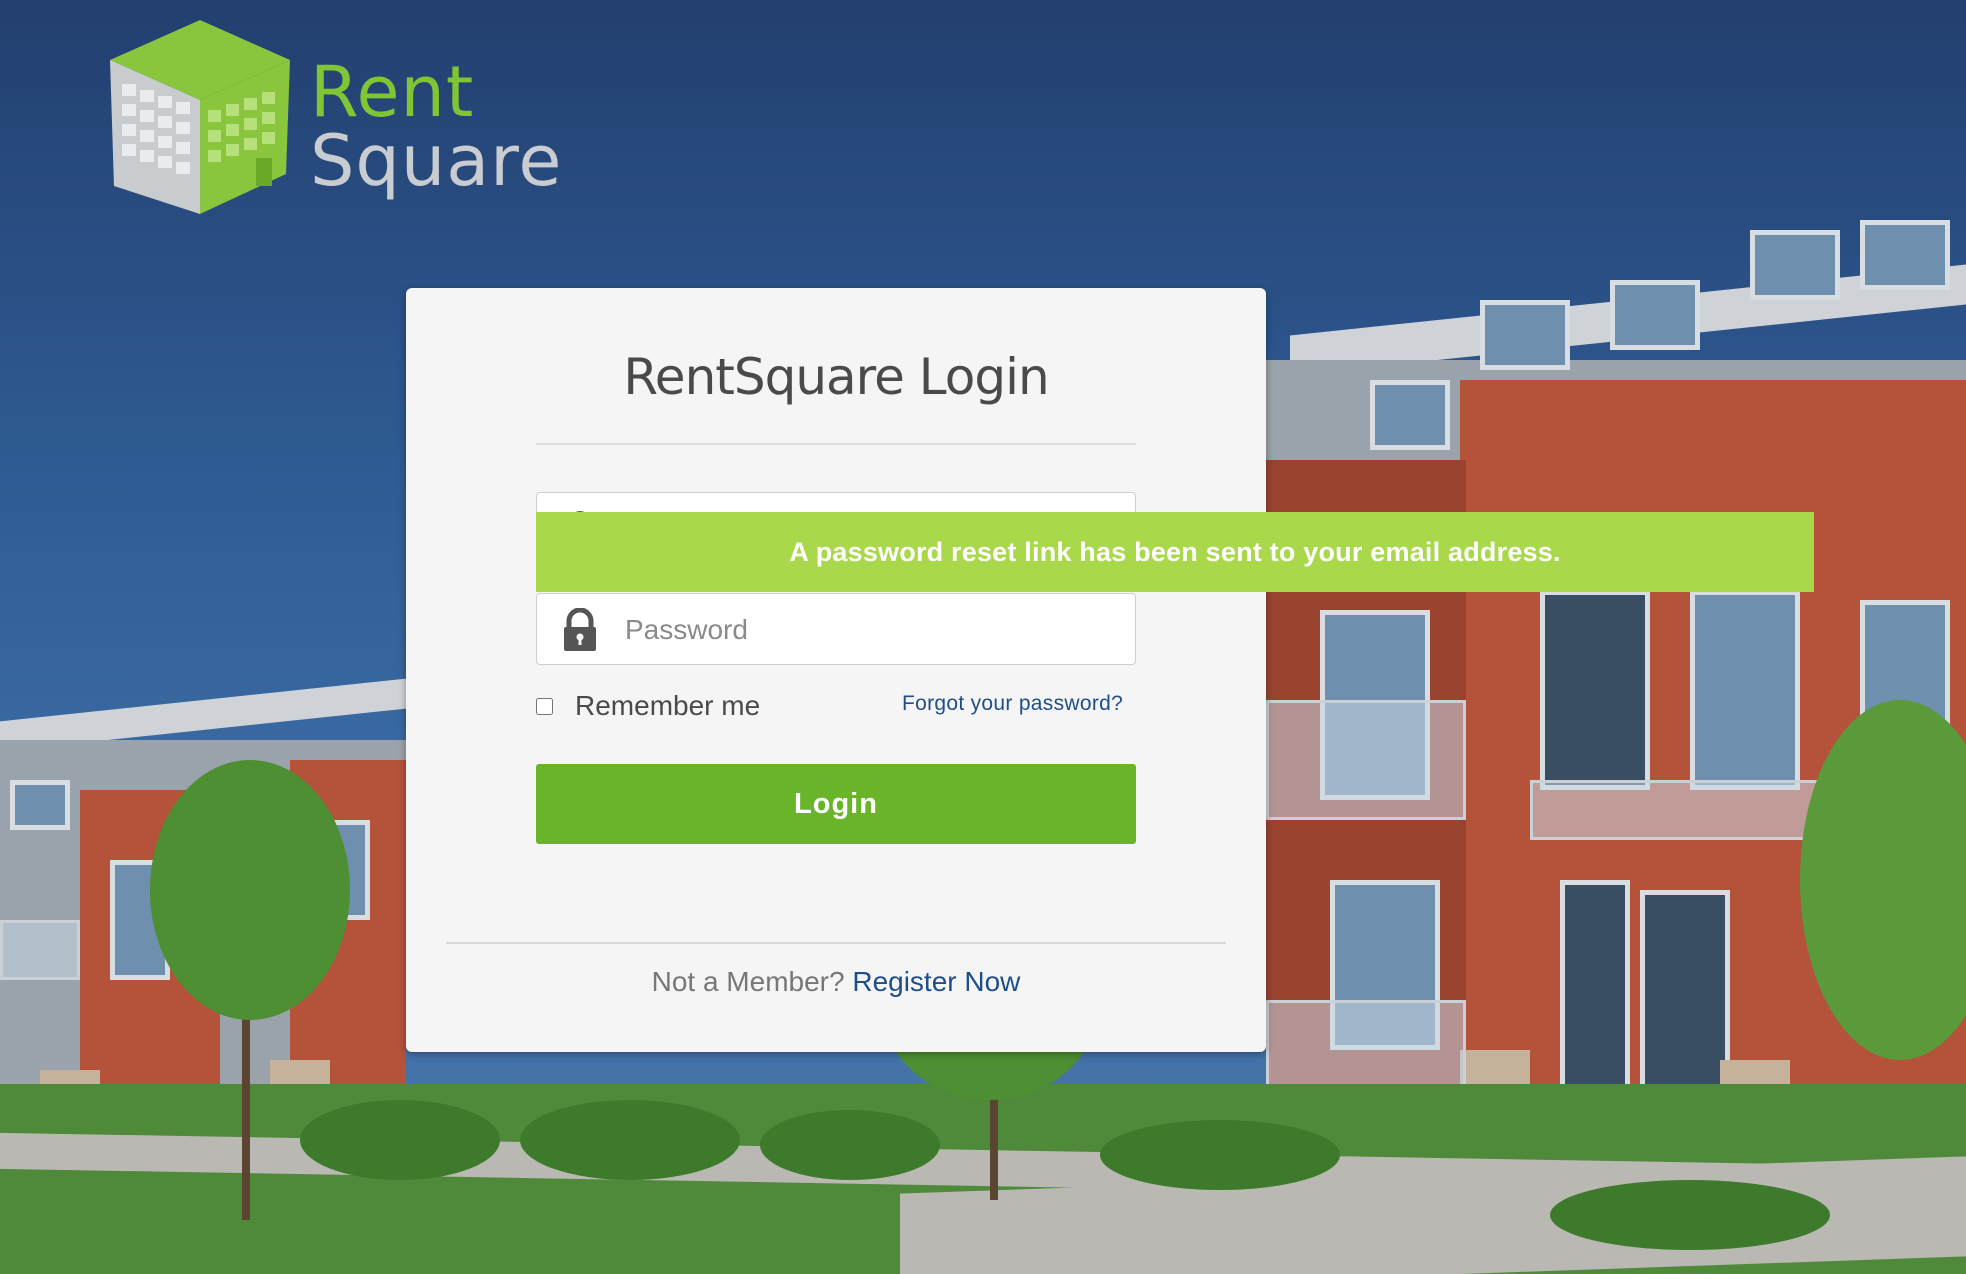  I want to click on register-prompt: Not a Member? Register Now, so click(836, 982).